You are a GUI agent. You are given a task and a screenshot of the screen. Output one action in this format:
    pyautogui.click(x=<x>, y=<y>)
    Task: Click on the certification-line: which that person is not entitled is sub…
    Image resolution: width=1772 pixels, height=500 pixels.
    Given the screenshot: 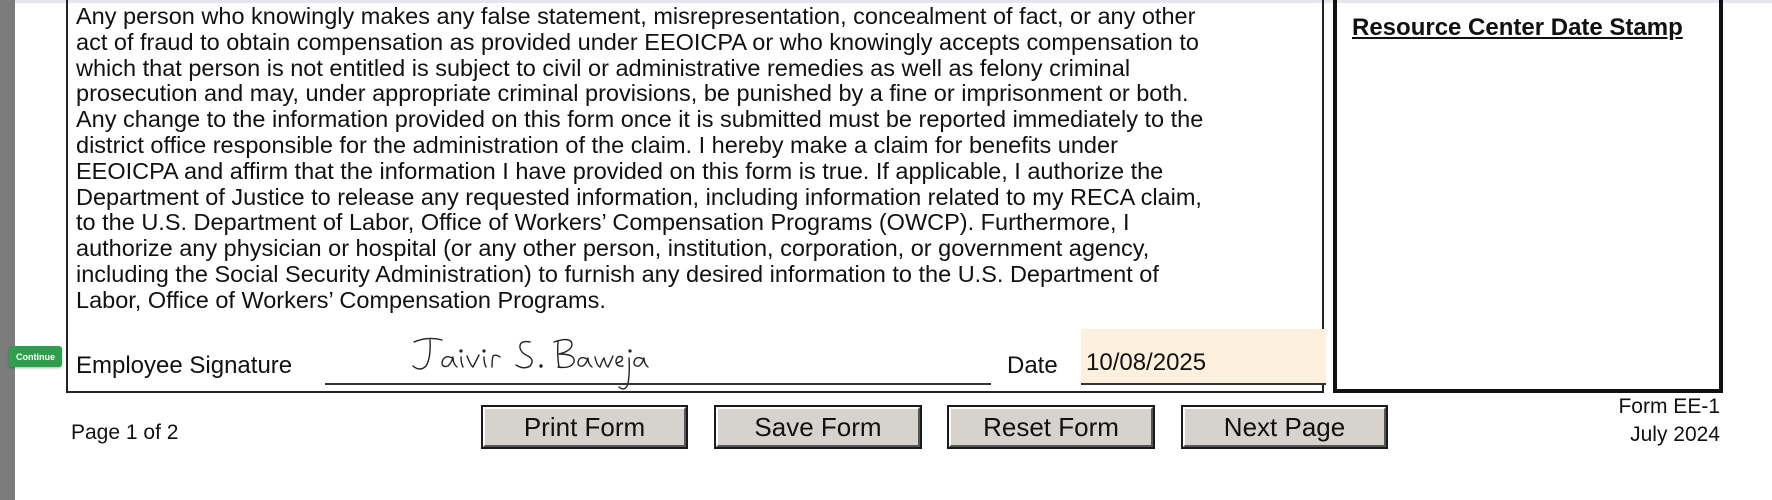 What is the action you would take?
    pyautogui.click(x=603, y=67)
    